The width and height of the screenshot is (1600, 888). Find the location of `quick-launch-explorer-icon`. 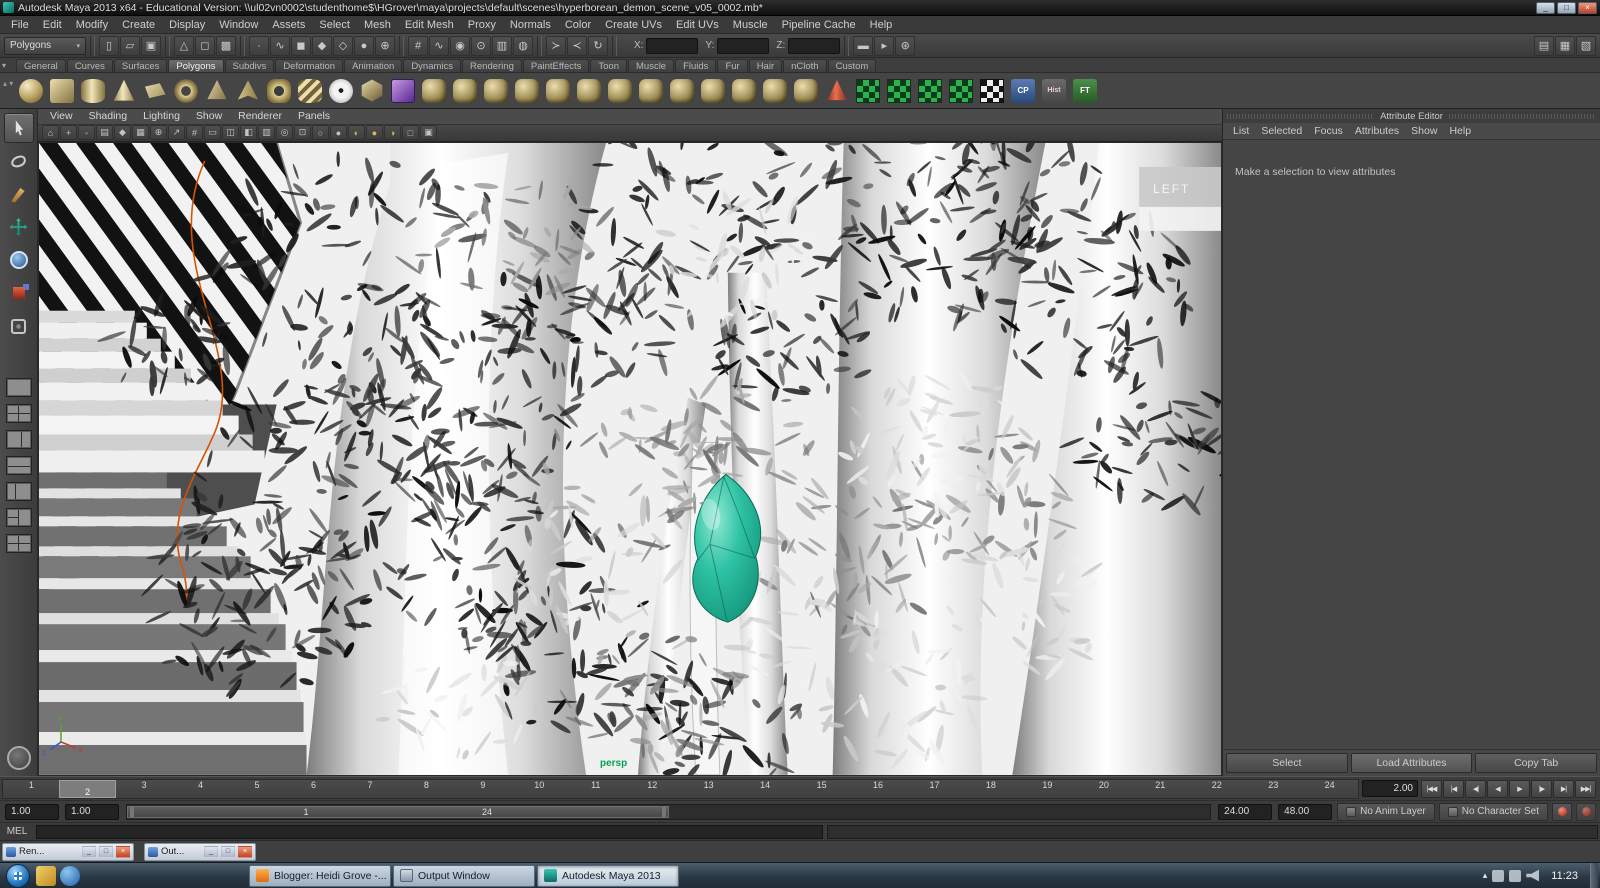

quick-launch-explorer-icon is located at coordinates (46, 875).